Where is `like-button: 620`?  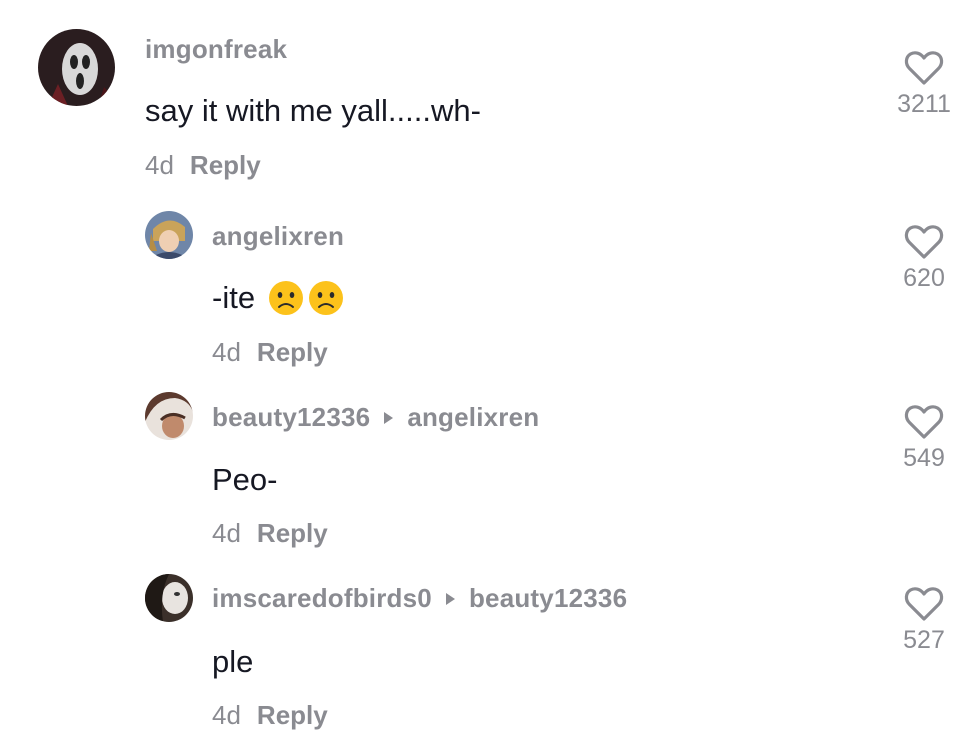
like-button: 620 is located at coordinates (924, 258).